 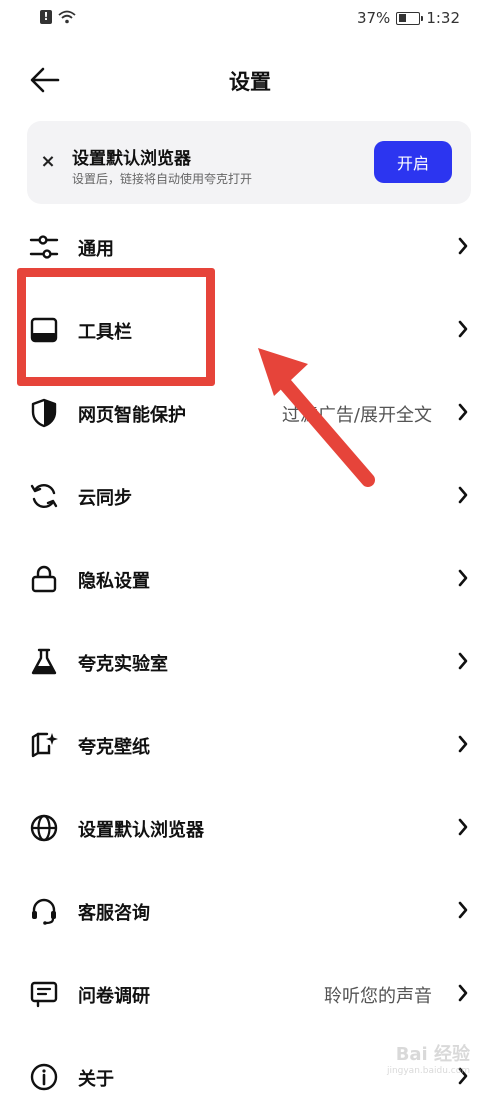 What do you see at coordinates (250, 412) in the screenshot?
I see `menu-item-web-protection: 网页智能保护 过滤广告/展开全文` at bounding box center [250, 412].